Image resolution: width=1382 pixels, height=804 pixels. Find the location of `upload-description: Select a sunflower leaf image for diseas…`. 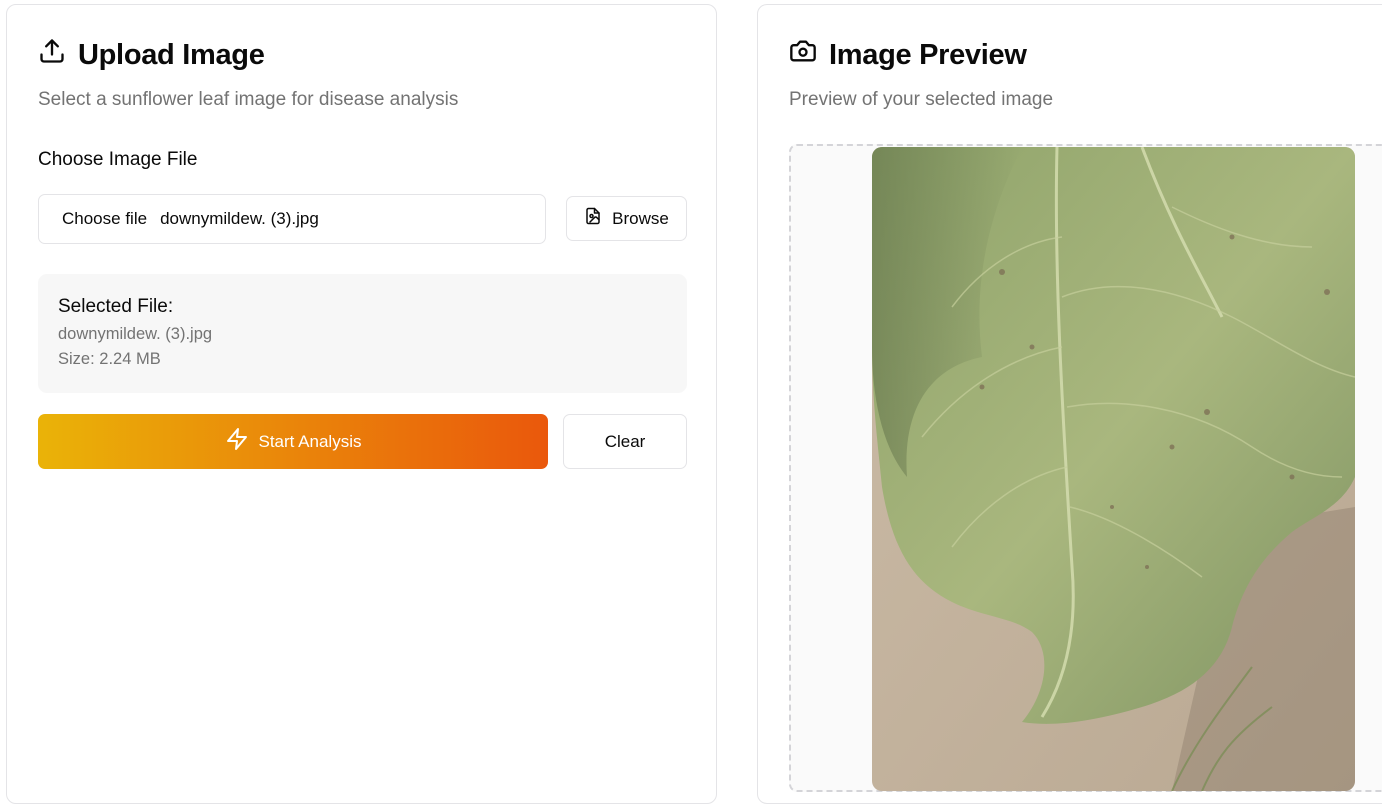

upload-description: Select a sunflower leaf image for diseas… is located at coordinates (248, 99).